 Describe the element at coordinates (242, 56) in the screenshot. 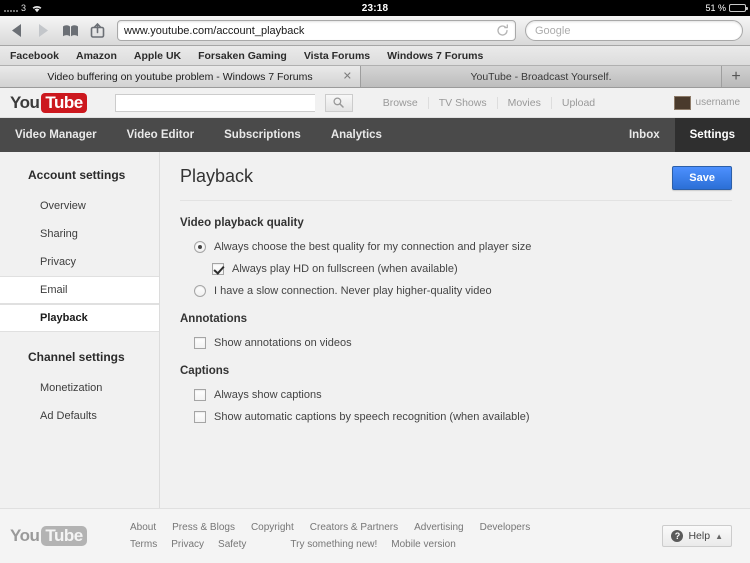

I see `bookmark-forsaken-gaming: Forsaken Gaming` at that location.